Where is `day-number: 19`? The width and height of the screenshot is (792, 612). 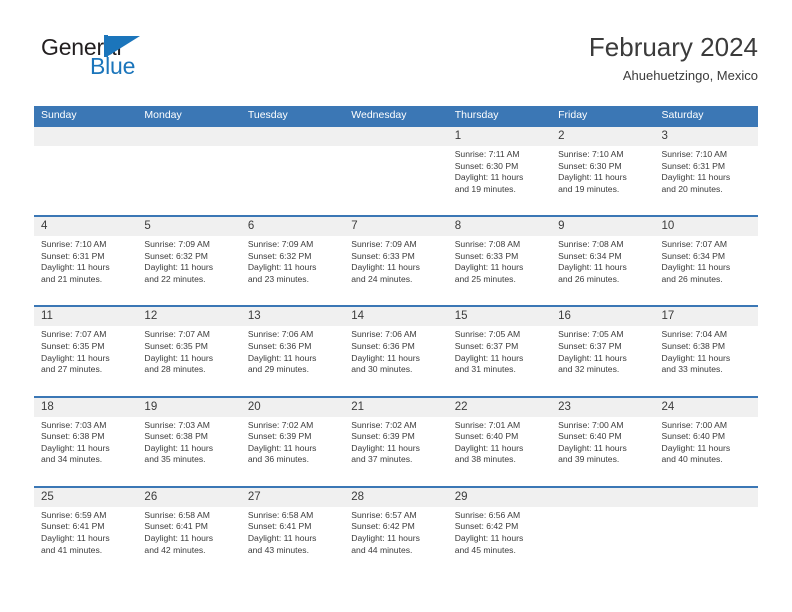 day-number: 19 is located at coordinates (151, 406).